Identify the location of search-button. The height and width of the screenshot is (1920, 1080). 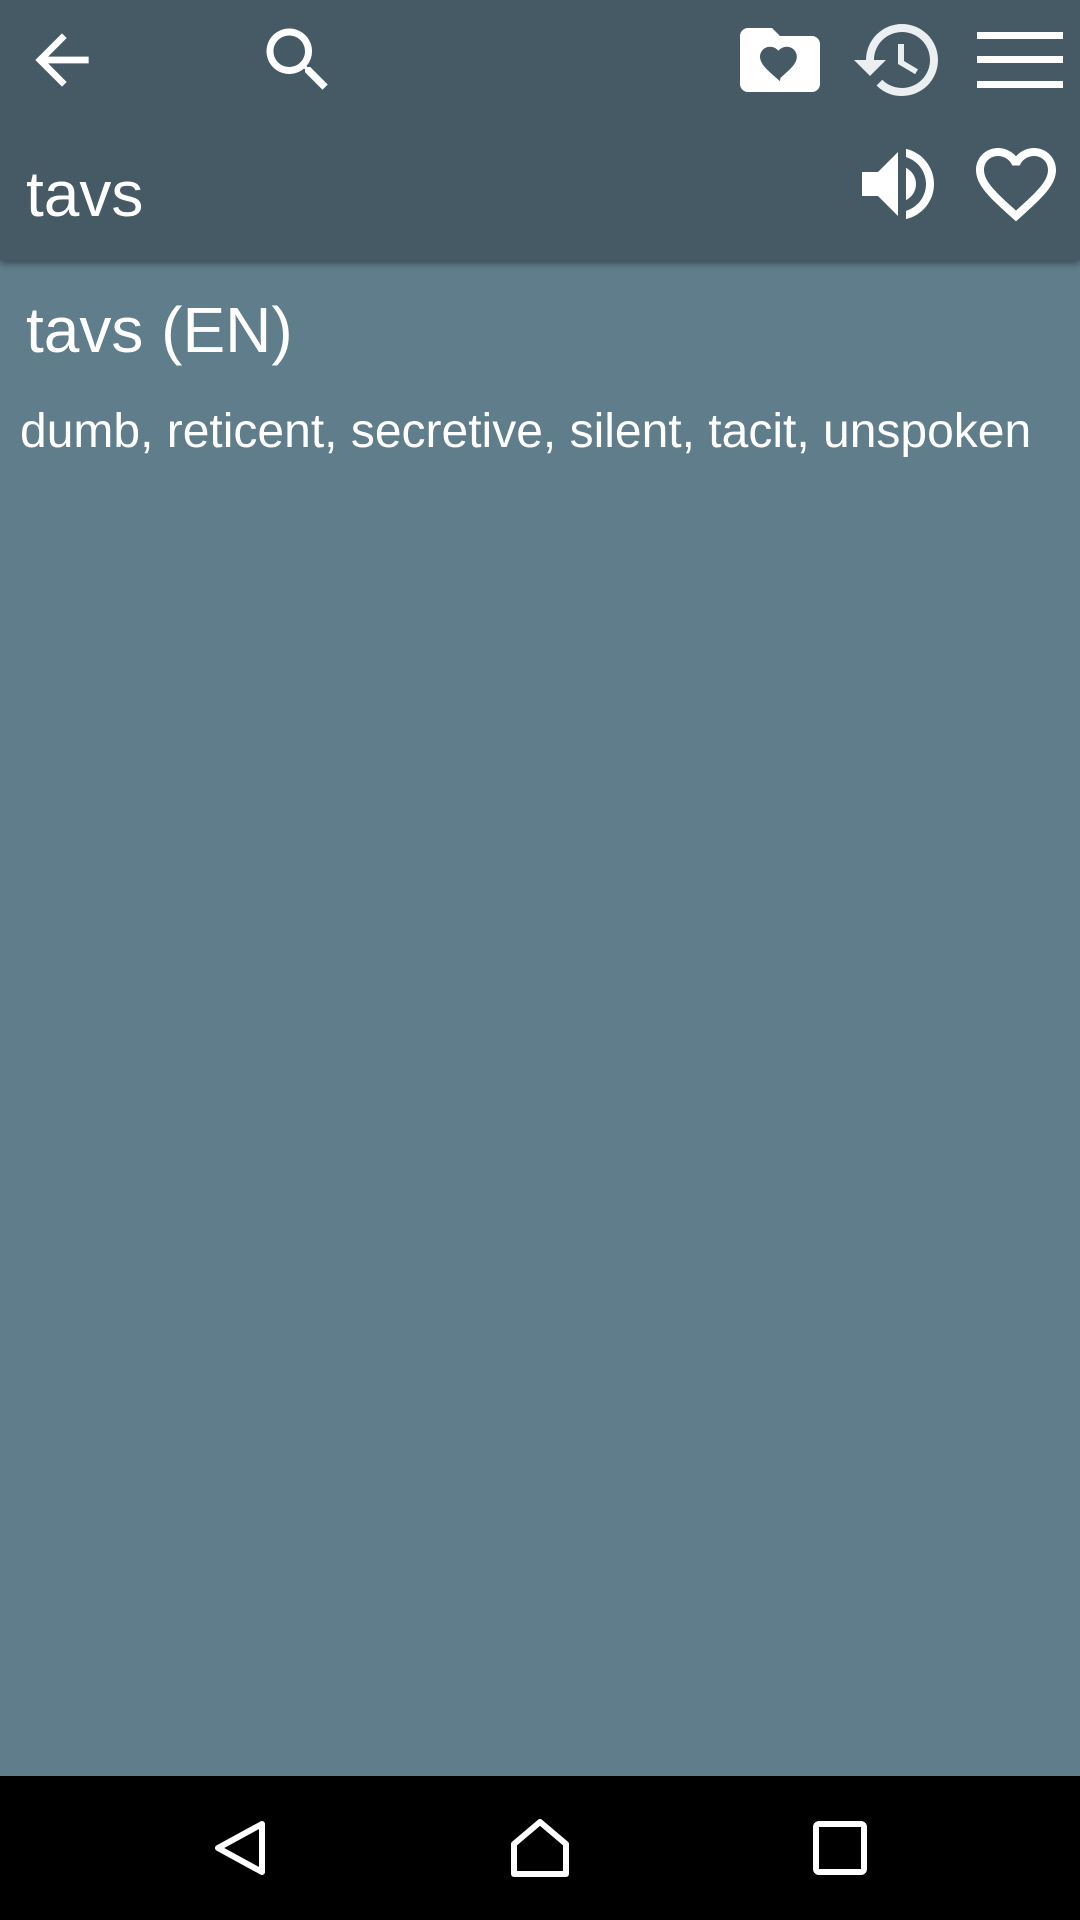
(298, 60).